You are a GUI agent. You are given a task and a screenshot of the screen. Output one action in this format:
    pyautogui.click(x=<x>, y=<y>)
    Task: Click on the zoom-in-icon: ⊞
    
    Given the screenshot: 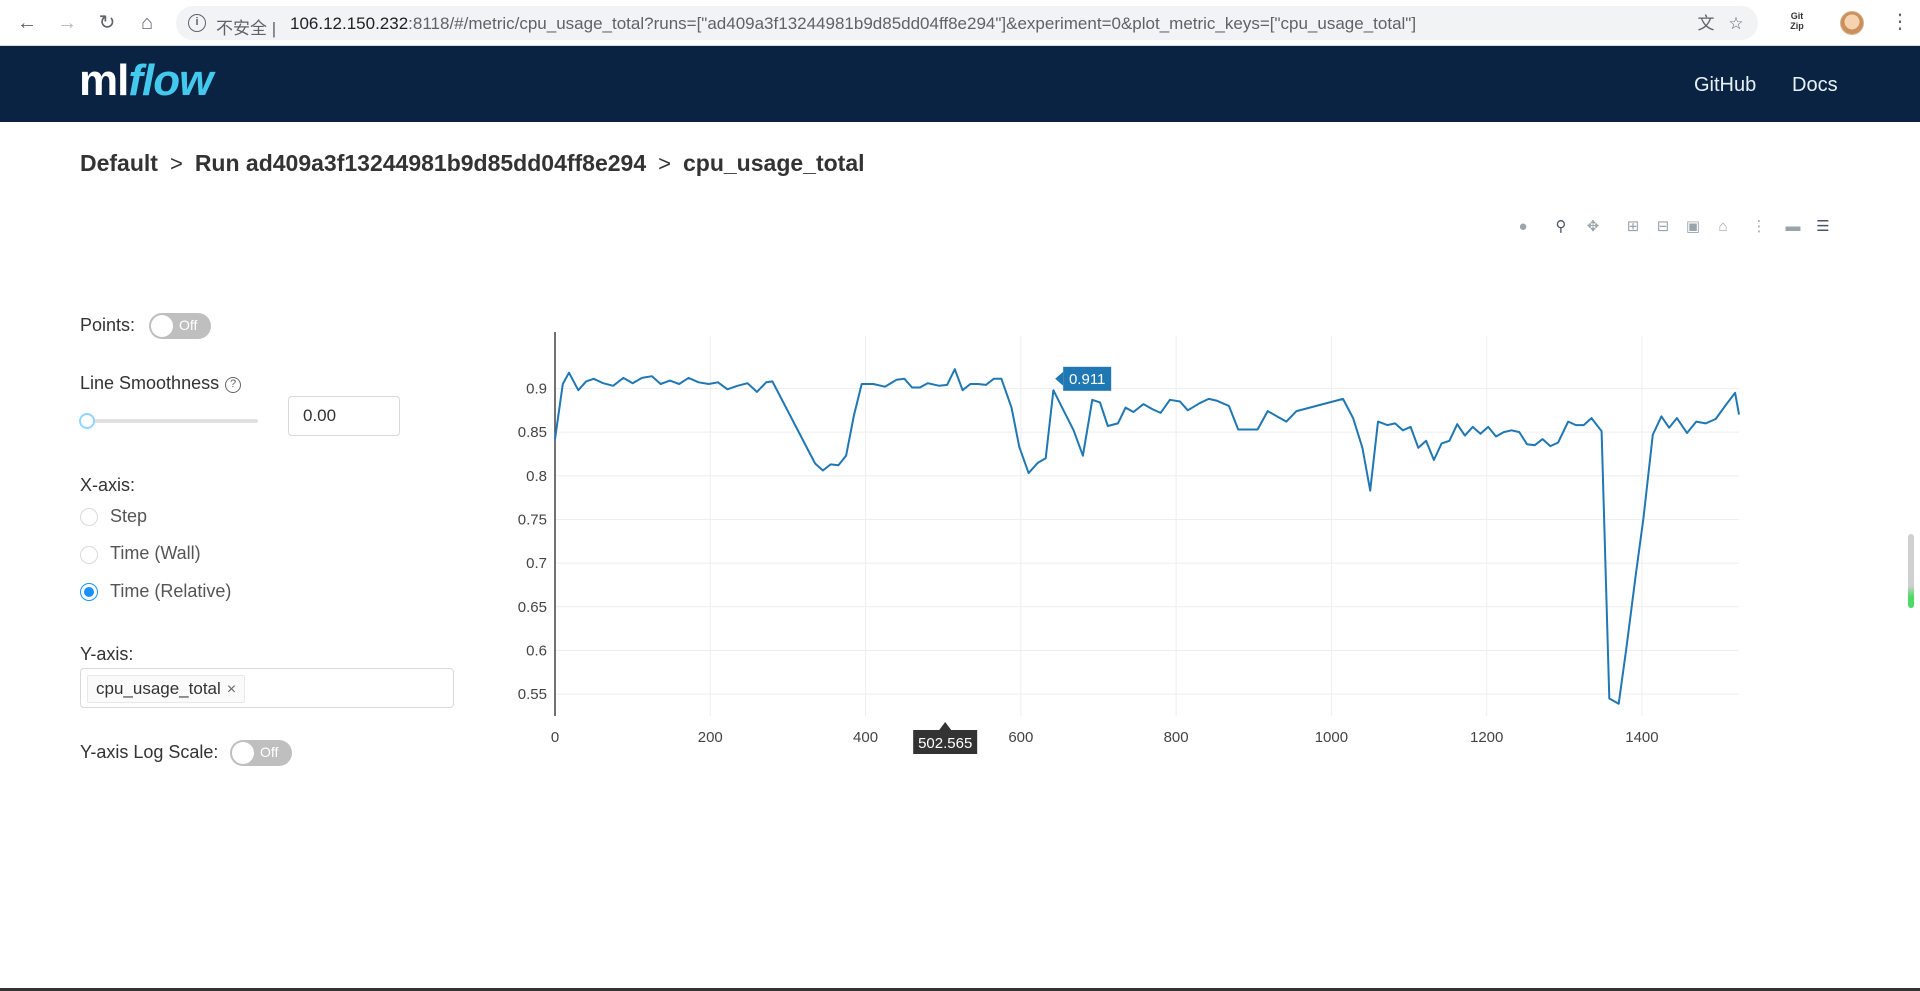 What is the action you would take?
    pyautogui.click(x=1633, y=227)
    